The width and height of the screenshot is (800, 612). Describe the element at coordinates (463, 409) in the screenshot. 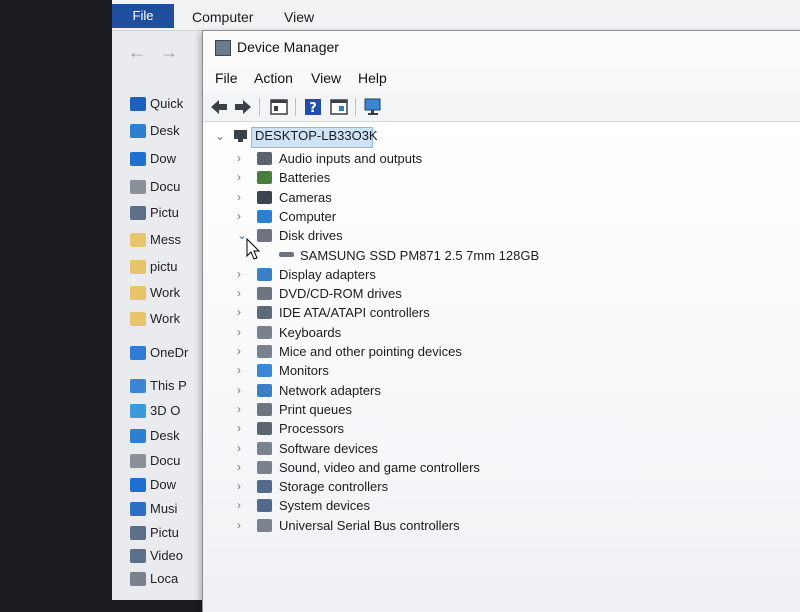

I see `device-category-row: › Print queues` at that location.